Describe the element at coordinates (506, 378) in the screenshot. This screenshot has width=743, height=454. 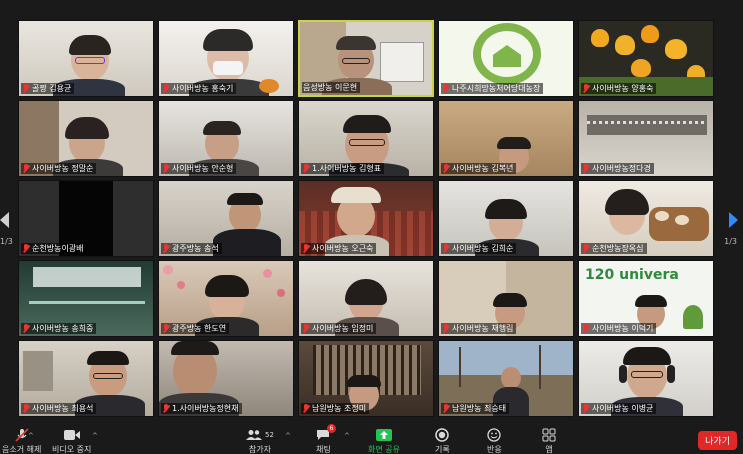
I see `participant-tile: 남원방농 최승태` at that location.